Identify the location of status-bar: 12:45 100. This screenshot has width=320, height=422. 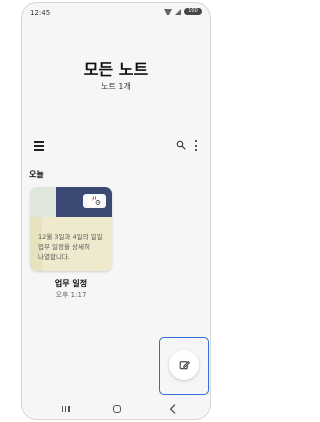
(116, 13).